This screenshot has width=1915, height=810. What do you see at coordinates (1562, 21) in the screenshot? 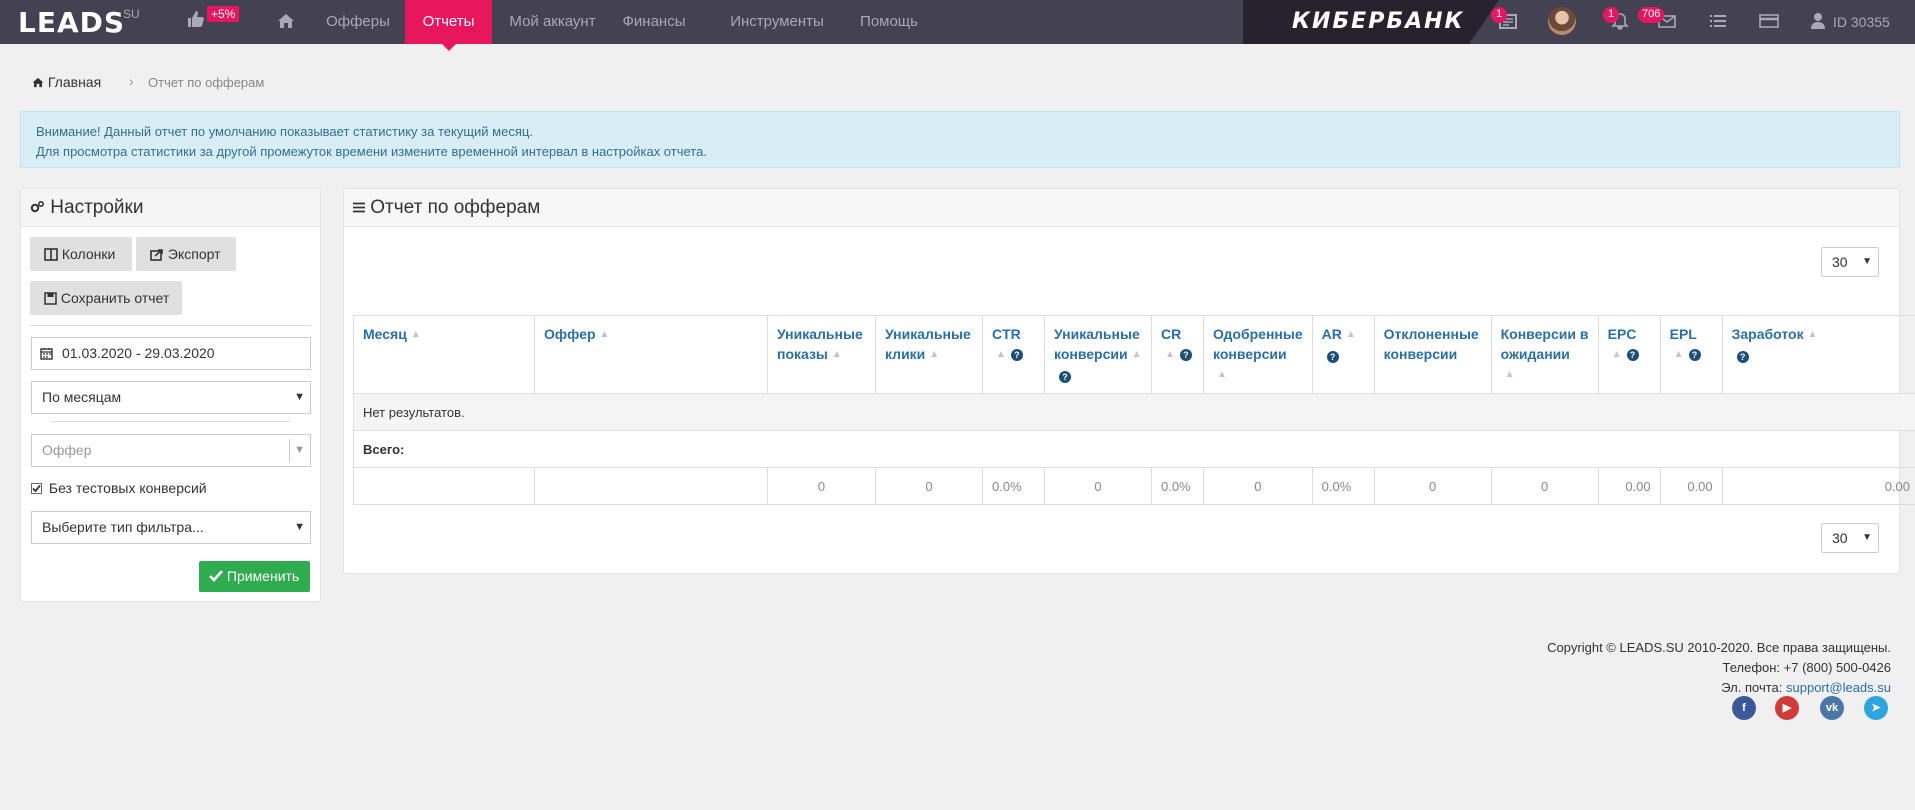
I see `avatar` at bounding box center [1562, 21].